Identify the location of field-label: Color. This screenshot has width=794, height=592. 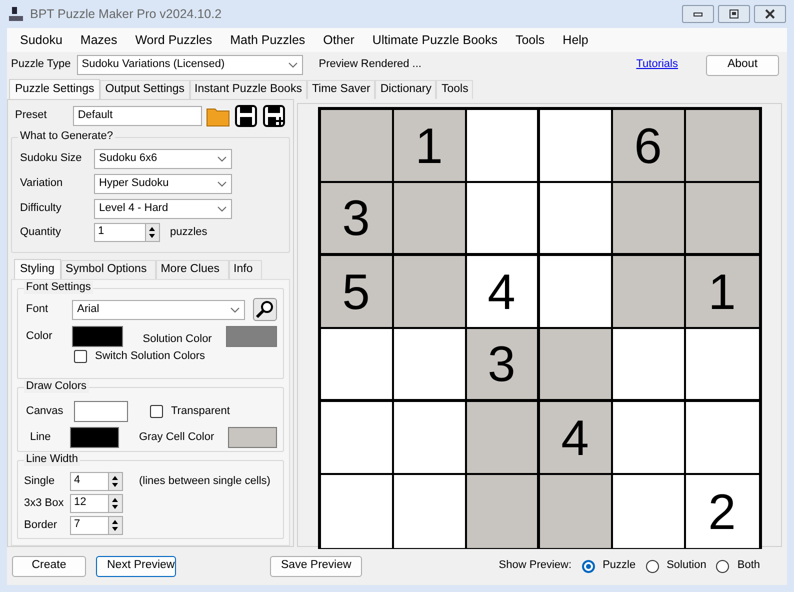
(40, 337).